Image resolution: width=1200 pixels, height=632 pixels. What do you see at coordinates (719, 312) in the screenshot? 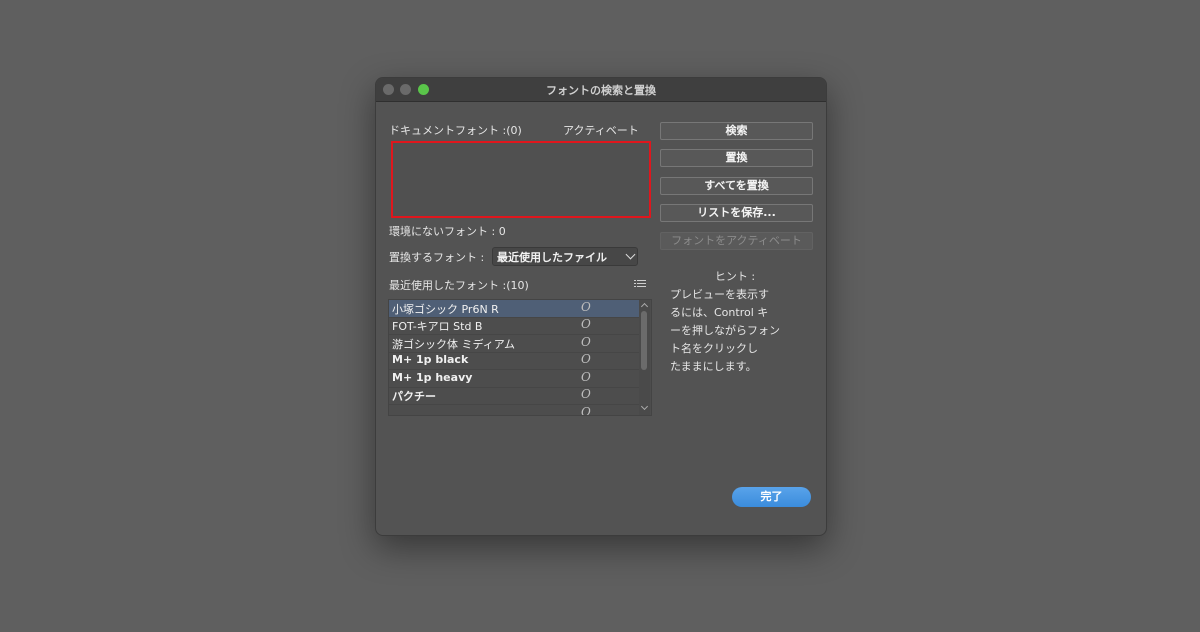
I see `hint-line: るには、Control キ` at bounding box center [719, 312].